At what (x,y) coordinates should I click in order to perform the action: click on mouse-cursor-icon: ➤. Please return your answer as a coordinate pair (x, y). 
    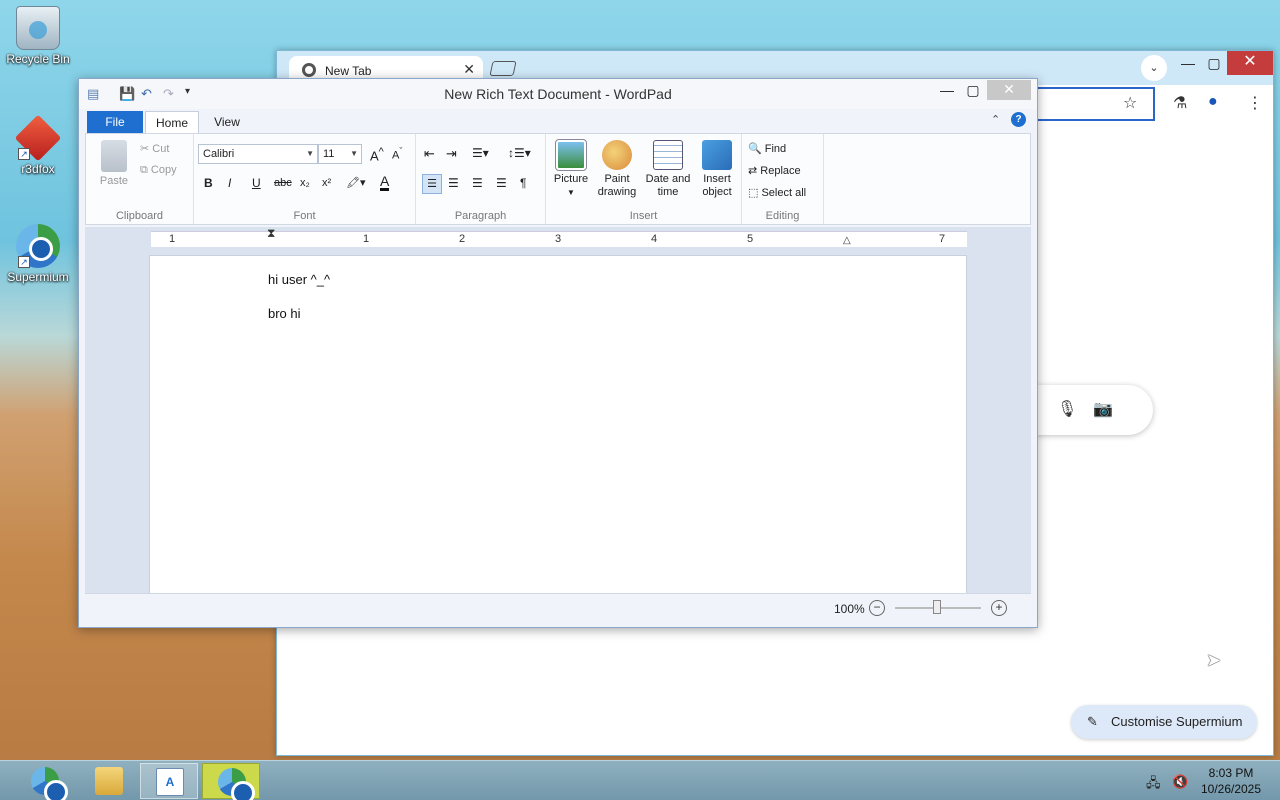
    Looking at the image, I should click on (1214, 660).